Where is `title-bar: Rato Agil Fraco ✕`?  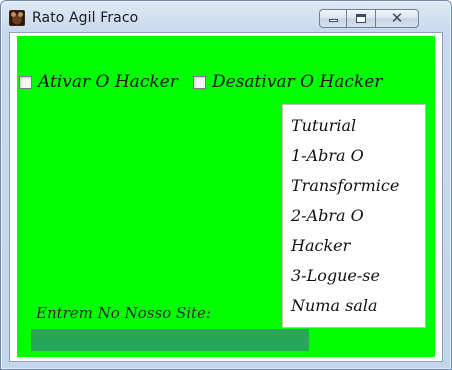
title-bar: Rato Agil Fraco ✕ is located at coordinates (226, 17).